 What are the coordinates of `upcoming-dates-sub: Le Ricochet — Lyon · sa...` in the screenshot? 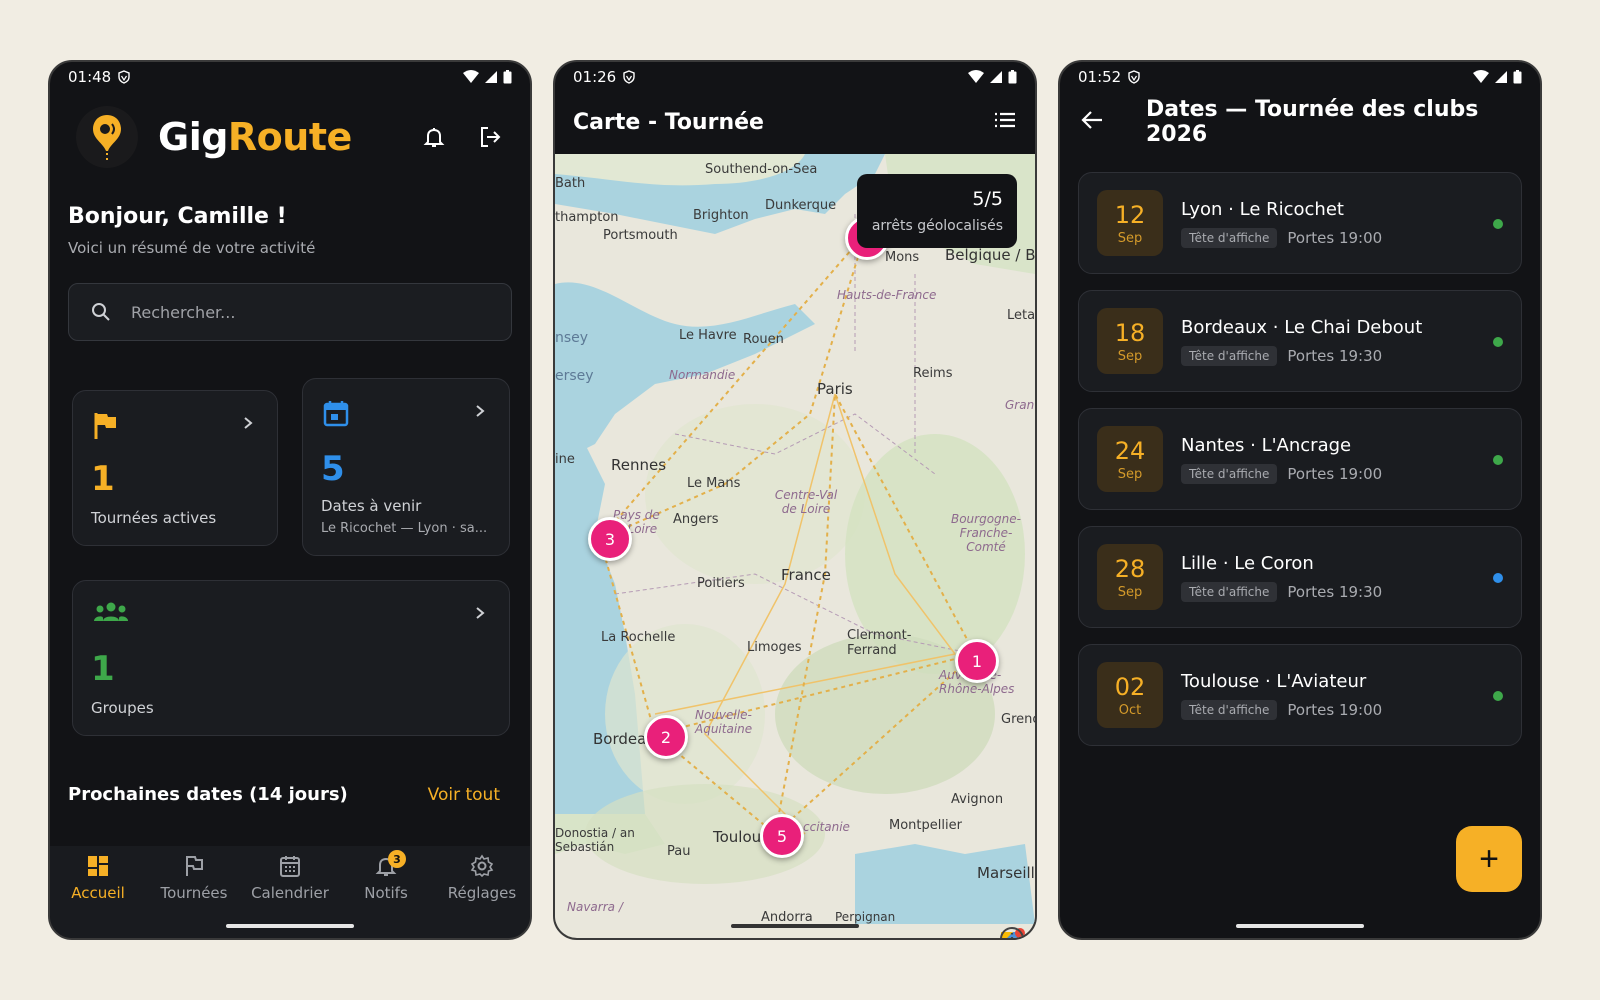 It's located at (404, 528).